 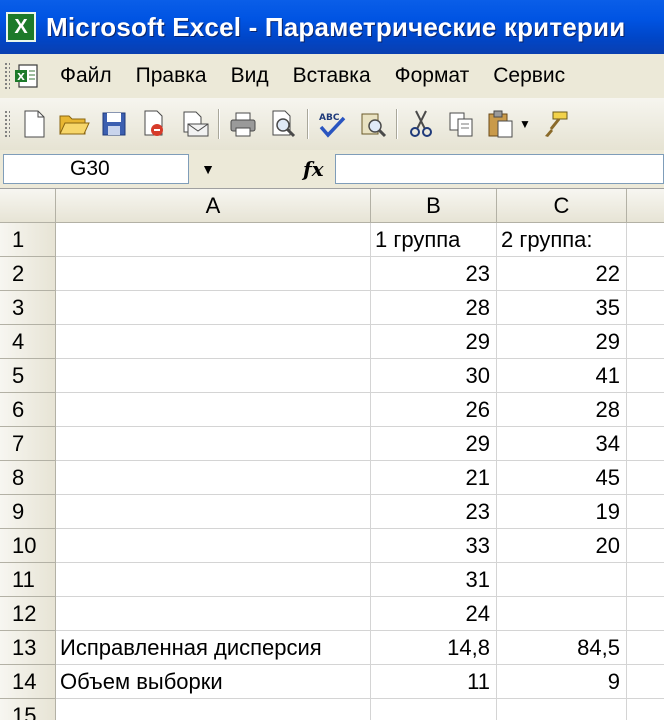 What do you see at coordinates (194, 124) in the screenshot?
I see `email-icon` at bounding box center [194, 124].